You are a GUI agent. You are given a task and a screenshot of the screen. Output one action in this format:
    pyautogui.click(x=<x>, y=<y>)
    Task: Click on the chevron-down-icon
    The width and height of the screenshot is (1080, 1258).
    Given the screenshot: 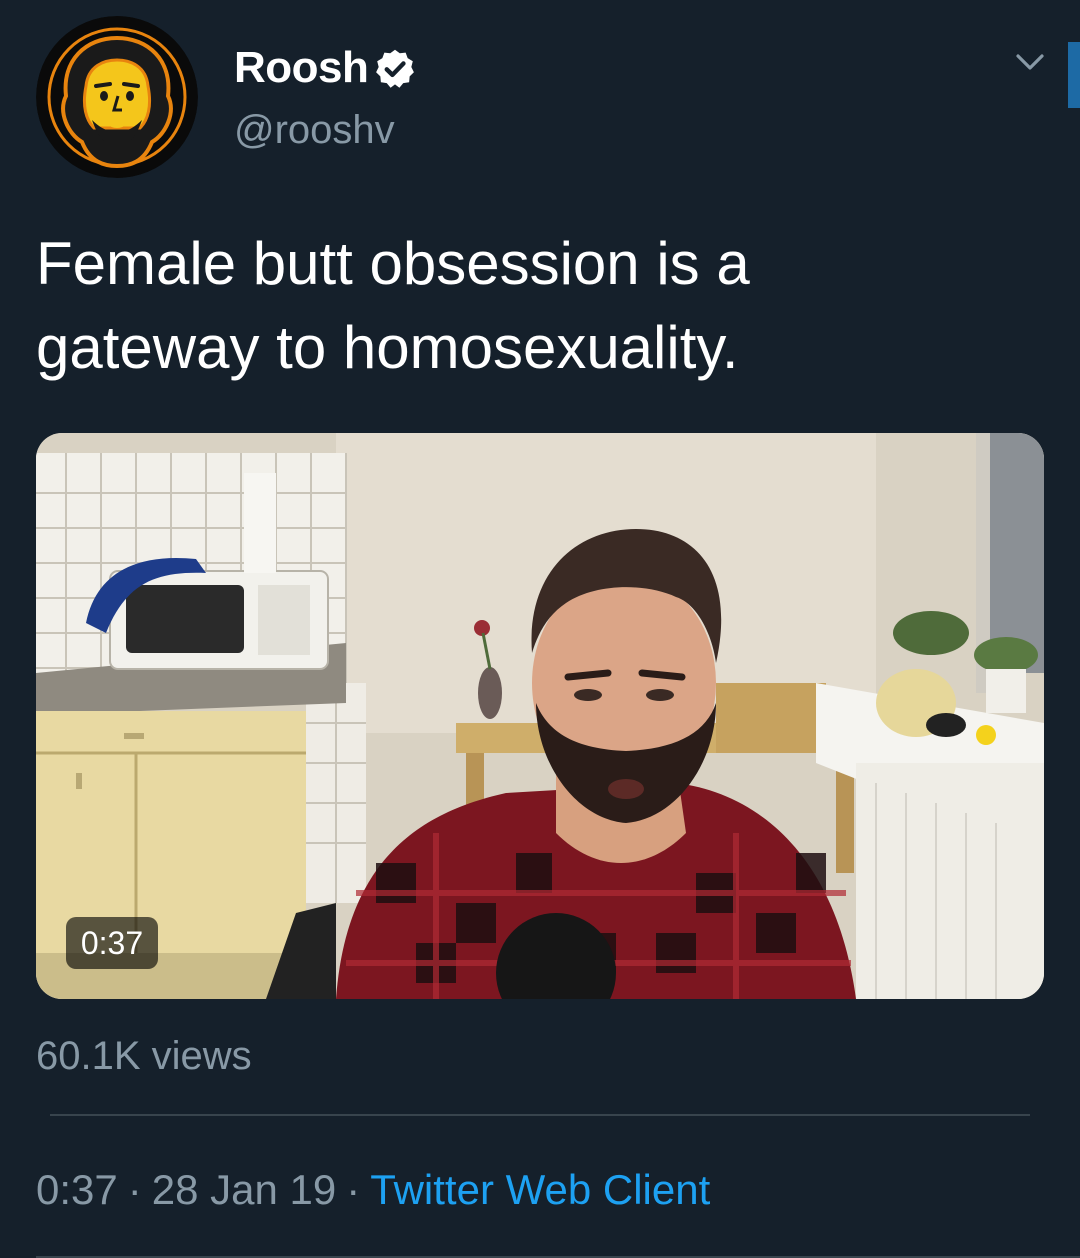 What is the action you would take?
    pyautogui.click(x=1030, y=62)
    